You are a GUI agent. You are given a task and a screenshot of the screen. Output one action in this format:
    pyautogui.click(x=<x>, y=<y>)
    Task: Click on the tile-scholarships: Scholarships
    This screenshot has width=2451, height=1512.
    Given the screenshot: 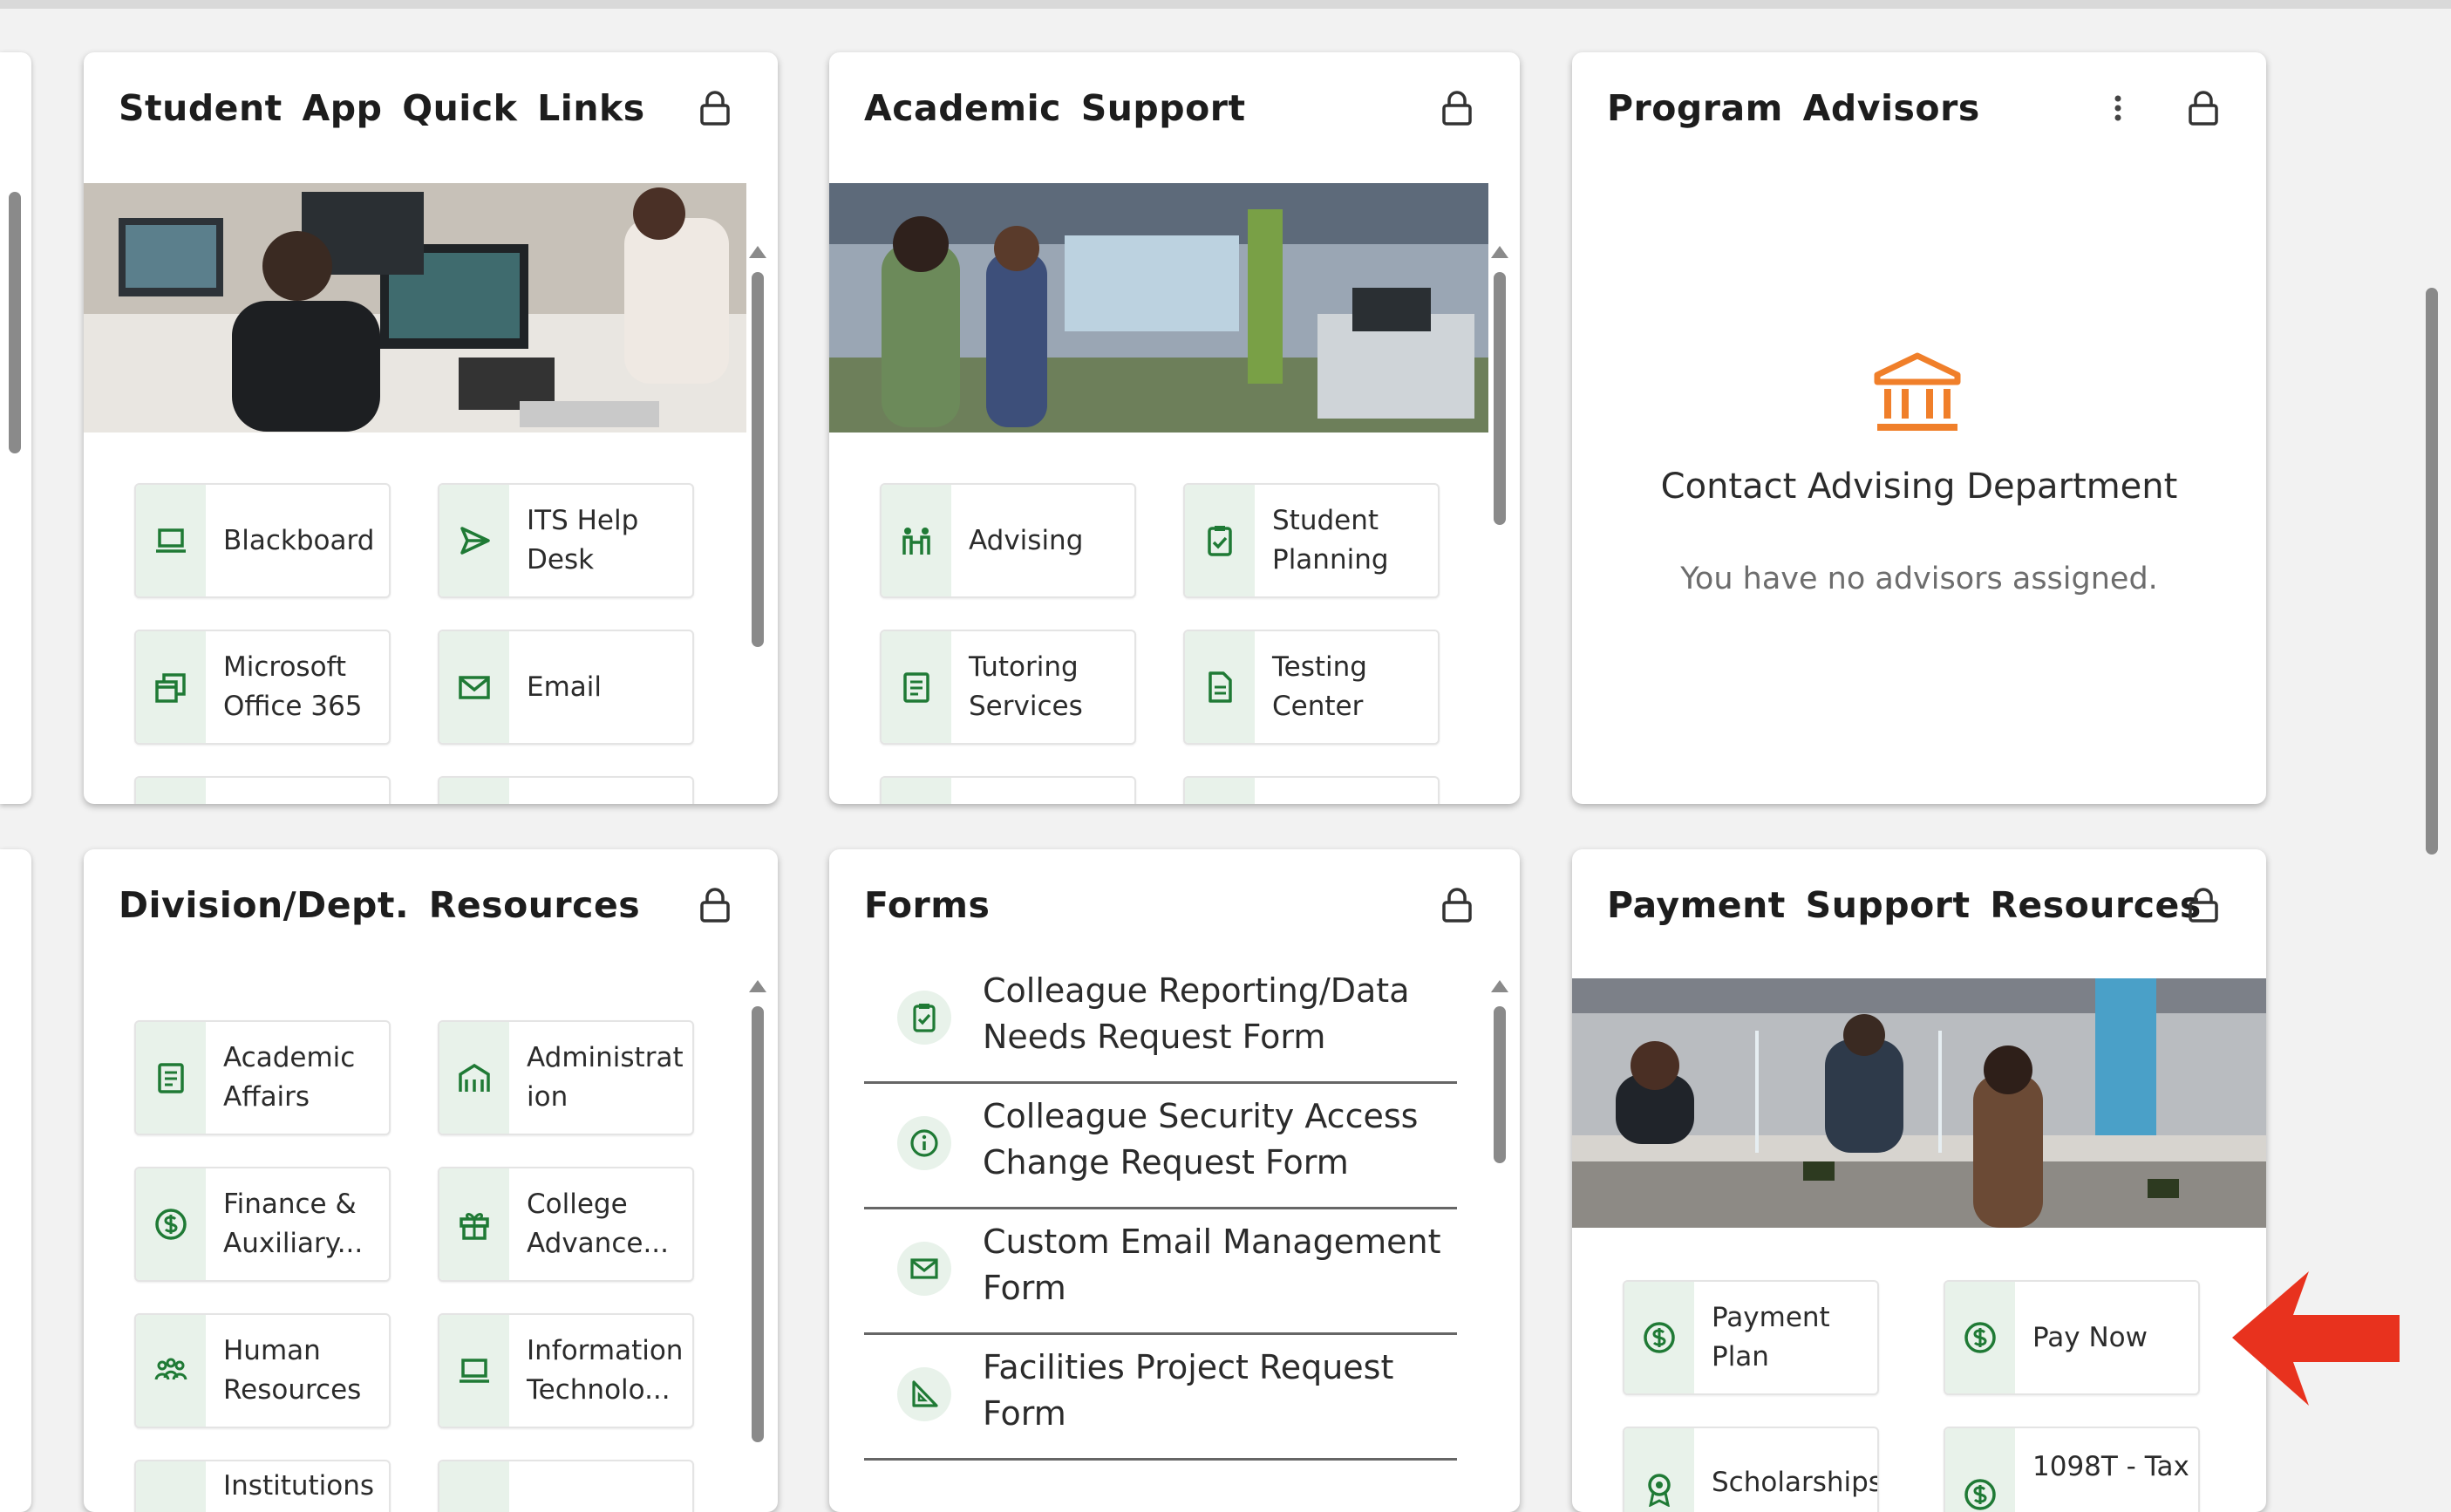 What is the action you would take?
    pyautogui.click(x=1751, y=1469)
    